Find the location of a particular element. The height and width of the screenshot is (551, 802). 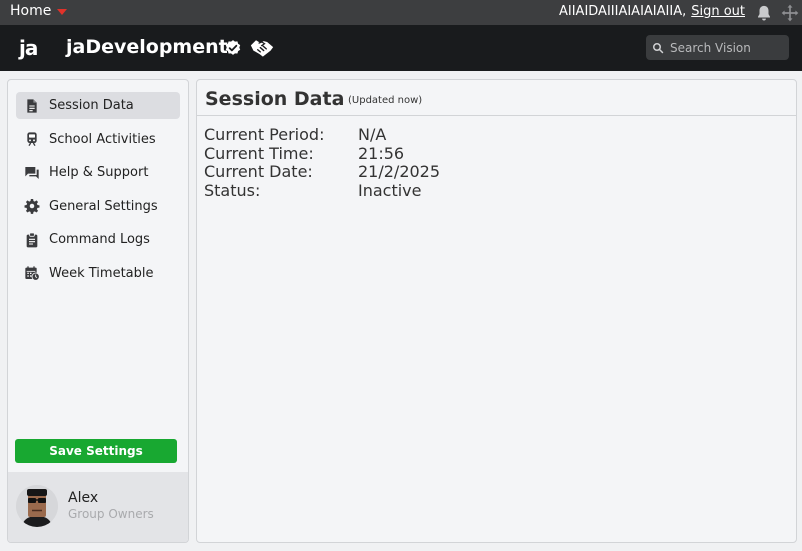

sidebar-item-school-activities: School Activities is located at coordinates (98, 139).